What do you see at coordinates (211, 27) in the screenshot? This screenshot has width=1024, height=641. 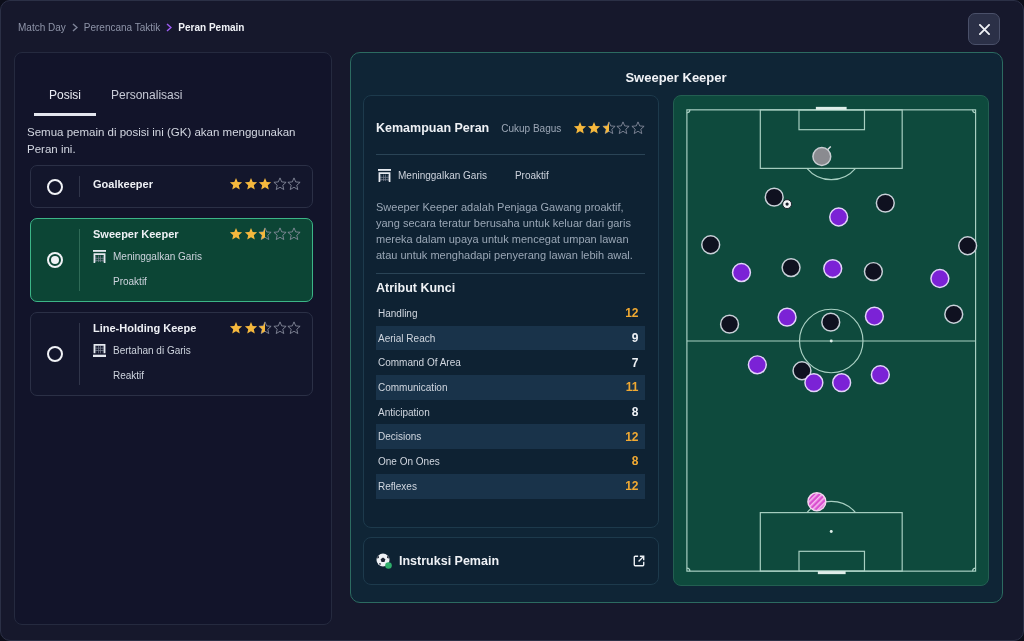 I see `breadcrumb-item: Peran Pemain` at bounding box center [211, 27].